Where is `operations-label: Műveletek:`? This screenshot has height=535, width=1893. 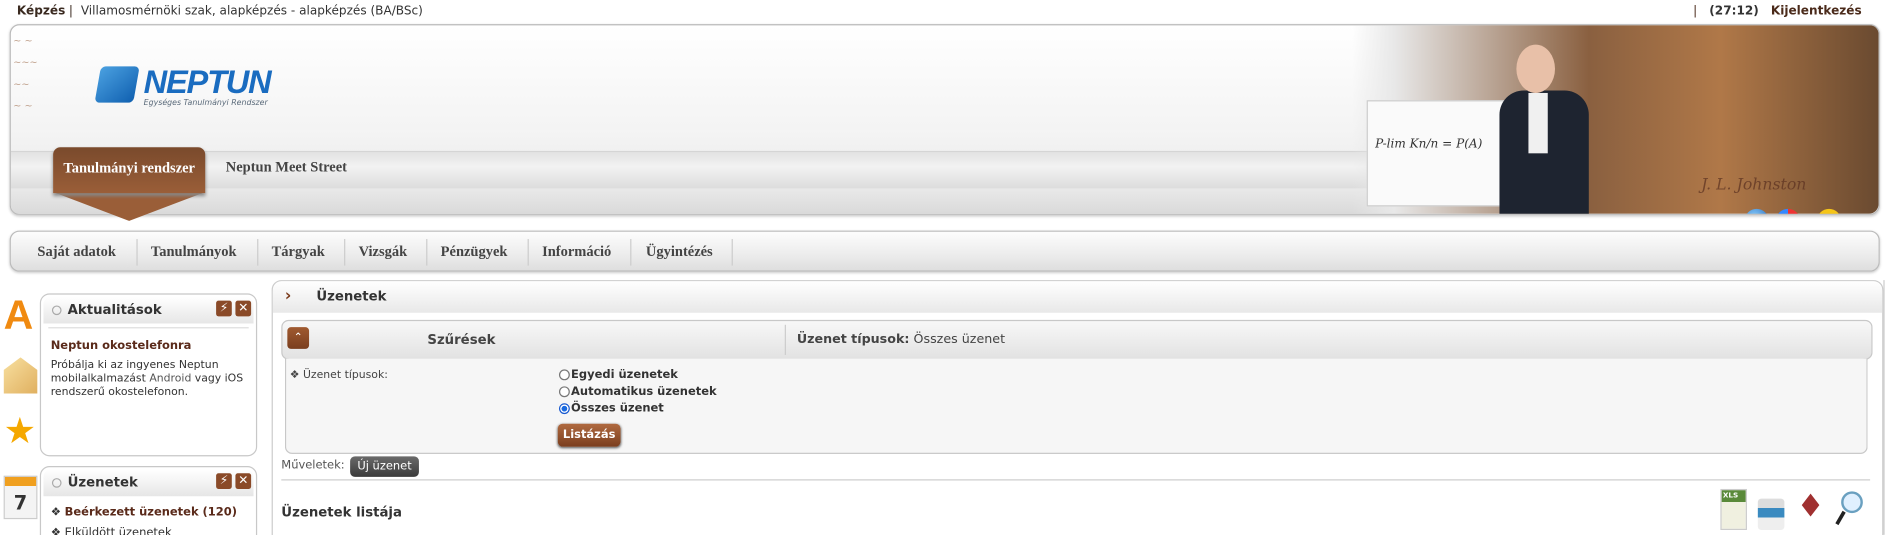
operations-label: Műveletek: is located at coordinates (313, 465).